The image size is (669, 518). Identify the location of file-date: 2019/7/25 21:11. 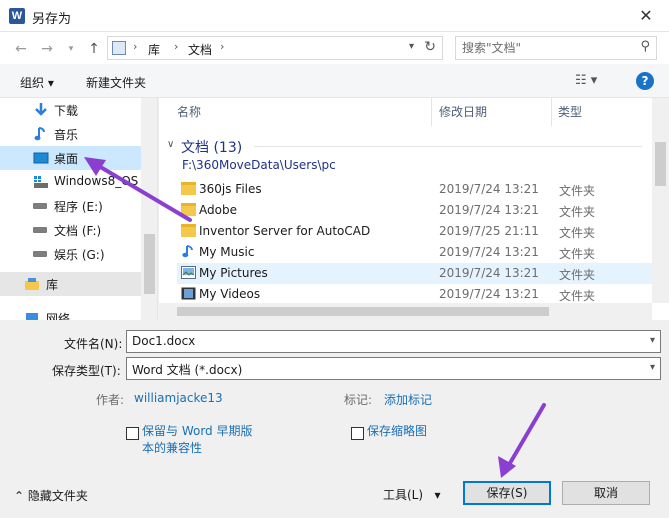
(489, 231).